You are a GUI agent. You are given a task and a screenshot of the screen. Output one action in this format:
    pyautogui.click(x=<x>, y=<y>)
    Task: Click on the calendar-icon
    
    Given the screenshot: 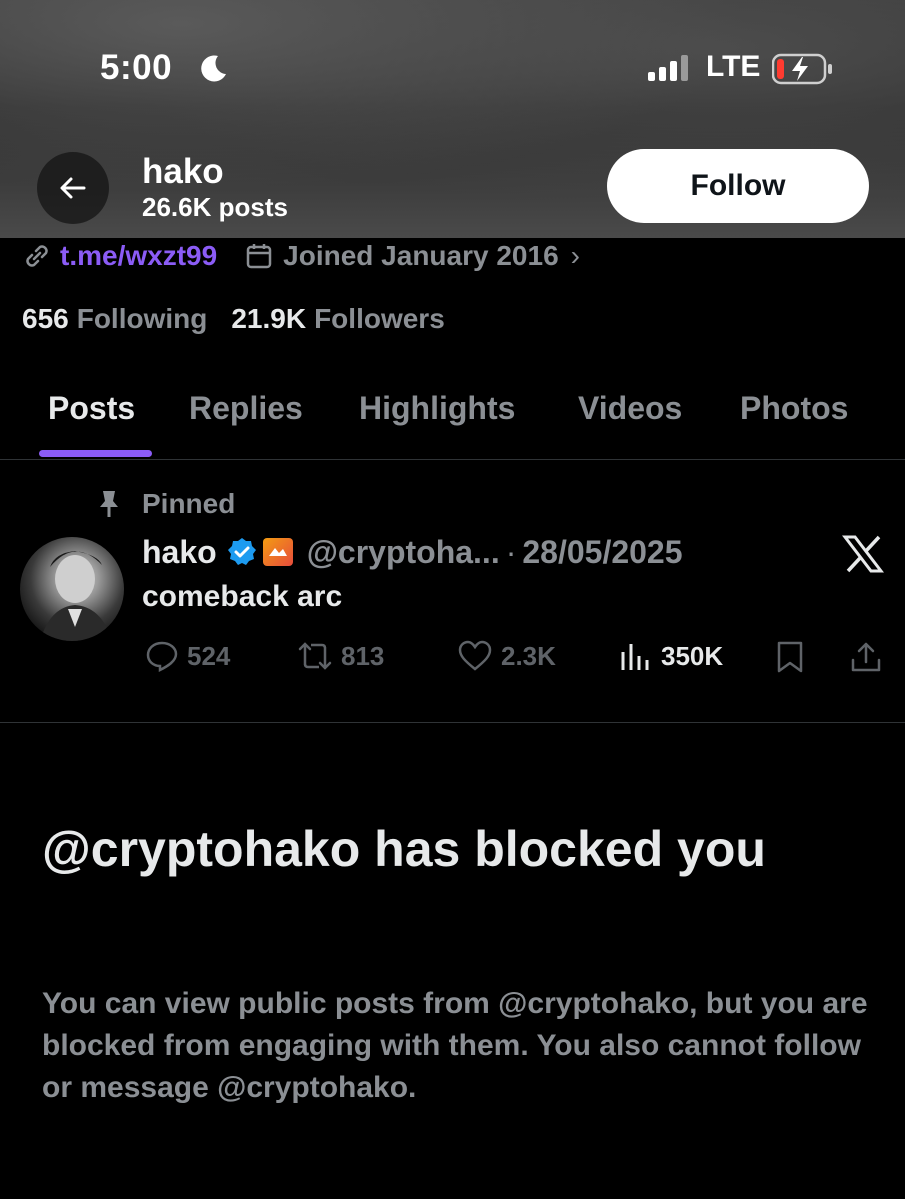 What is the action you would take?
    pyautogui.click(x=259, y=256)
    